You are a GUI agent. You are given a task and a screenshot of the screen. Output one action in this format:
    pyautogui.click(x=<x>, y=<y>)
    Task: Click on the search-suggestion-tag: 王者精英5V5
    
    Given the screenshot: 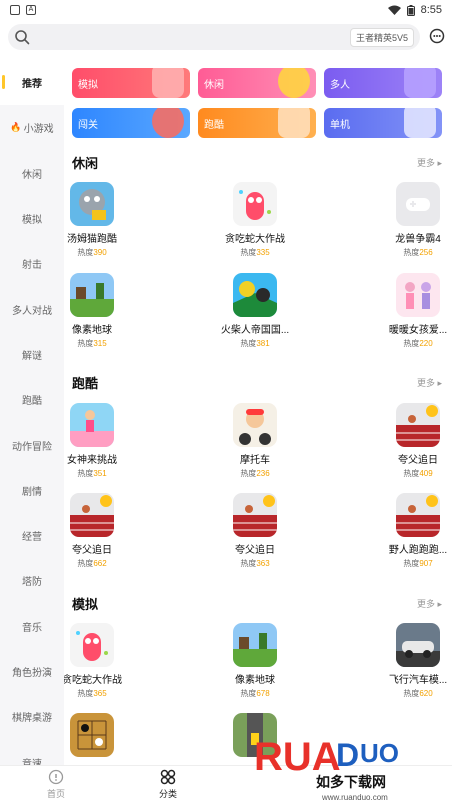 What is the action you would take?
    pyautogui.click(x=381, y=37)
    